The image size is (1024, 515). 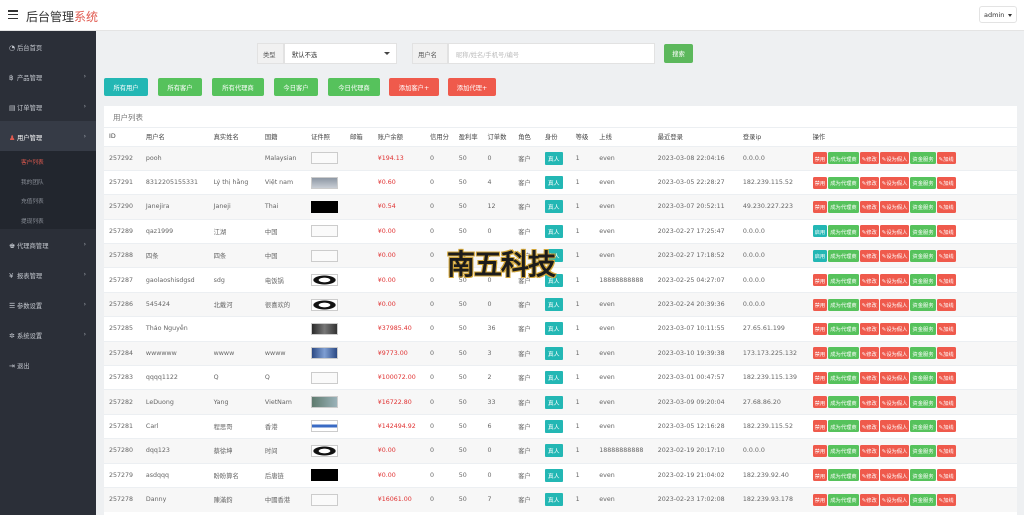 What do you see at coordinates (296, 87) in the screenshot?
I see `filter-button: 今日客户` at bounding box center [296, 87].